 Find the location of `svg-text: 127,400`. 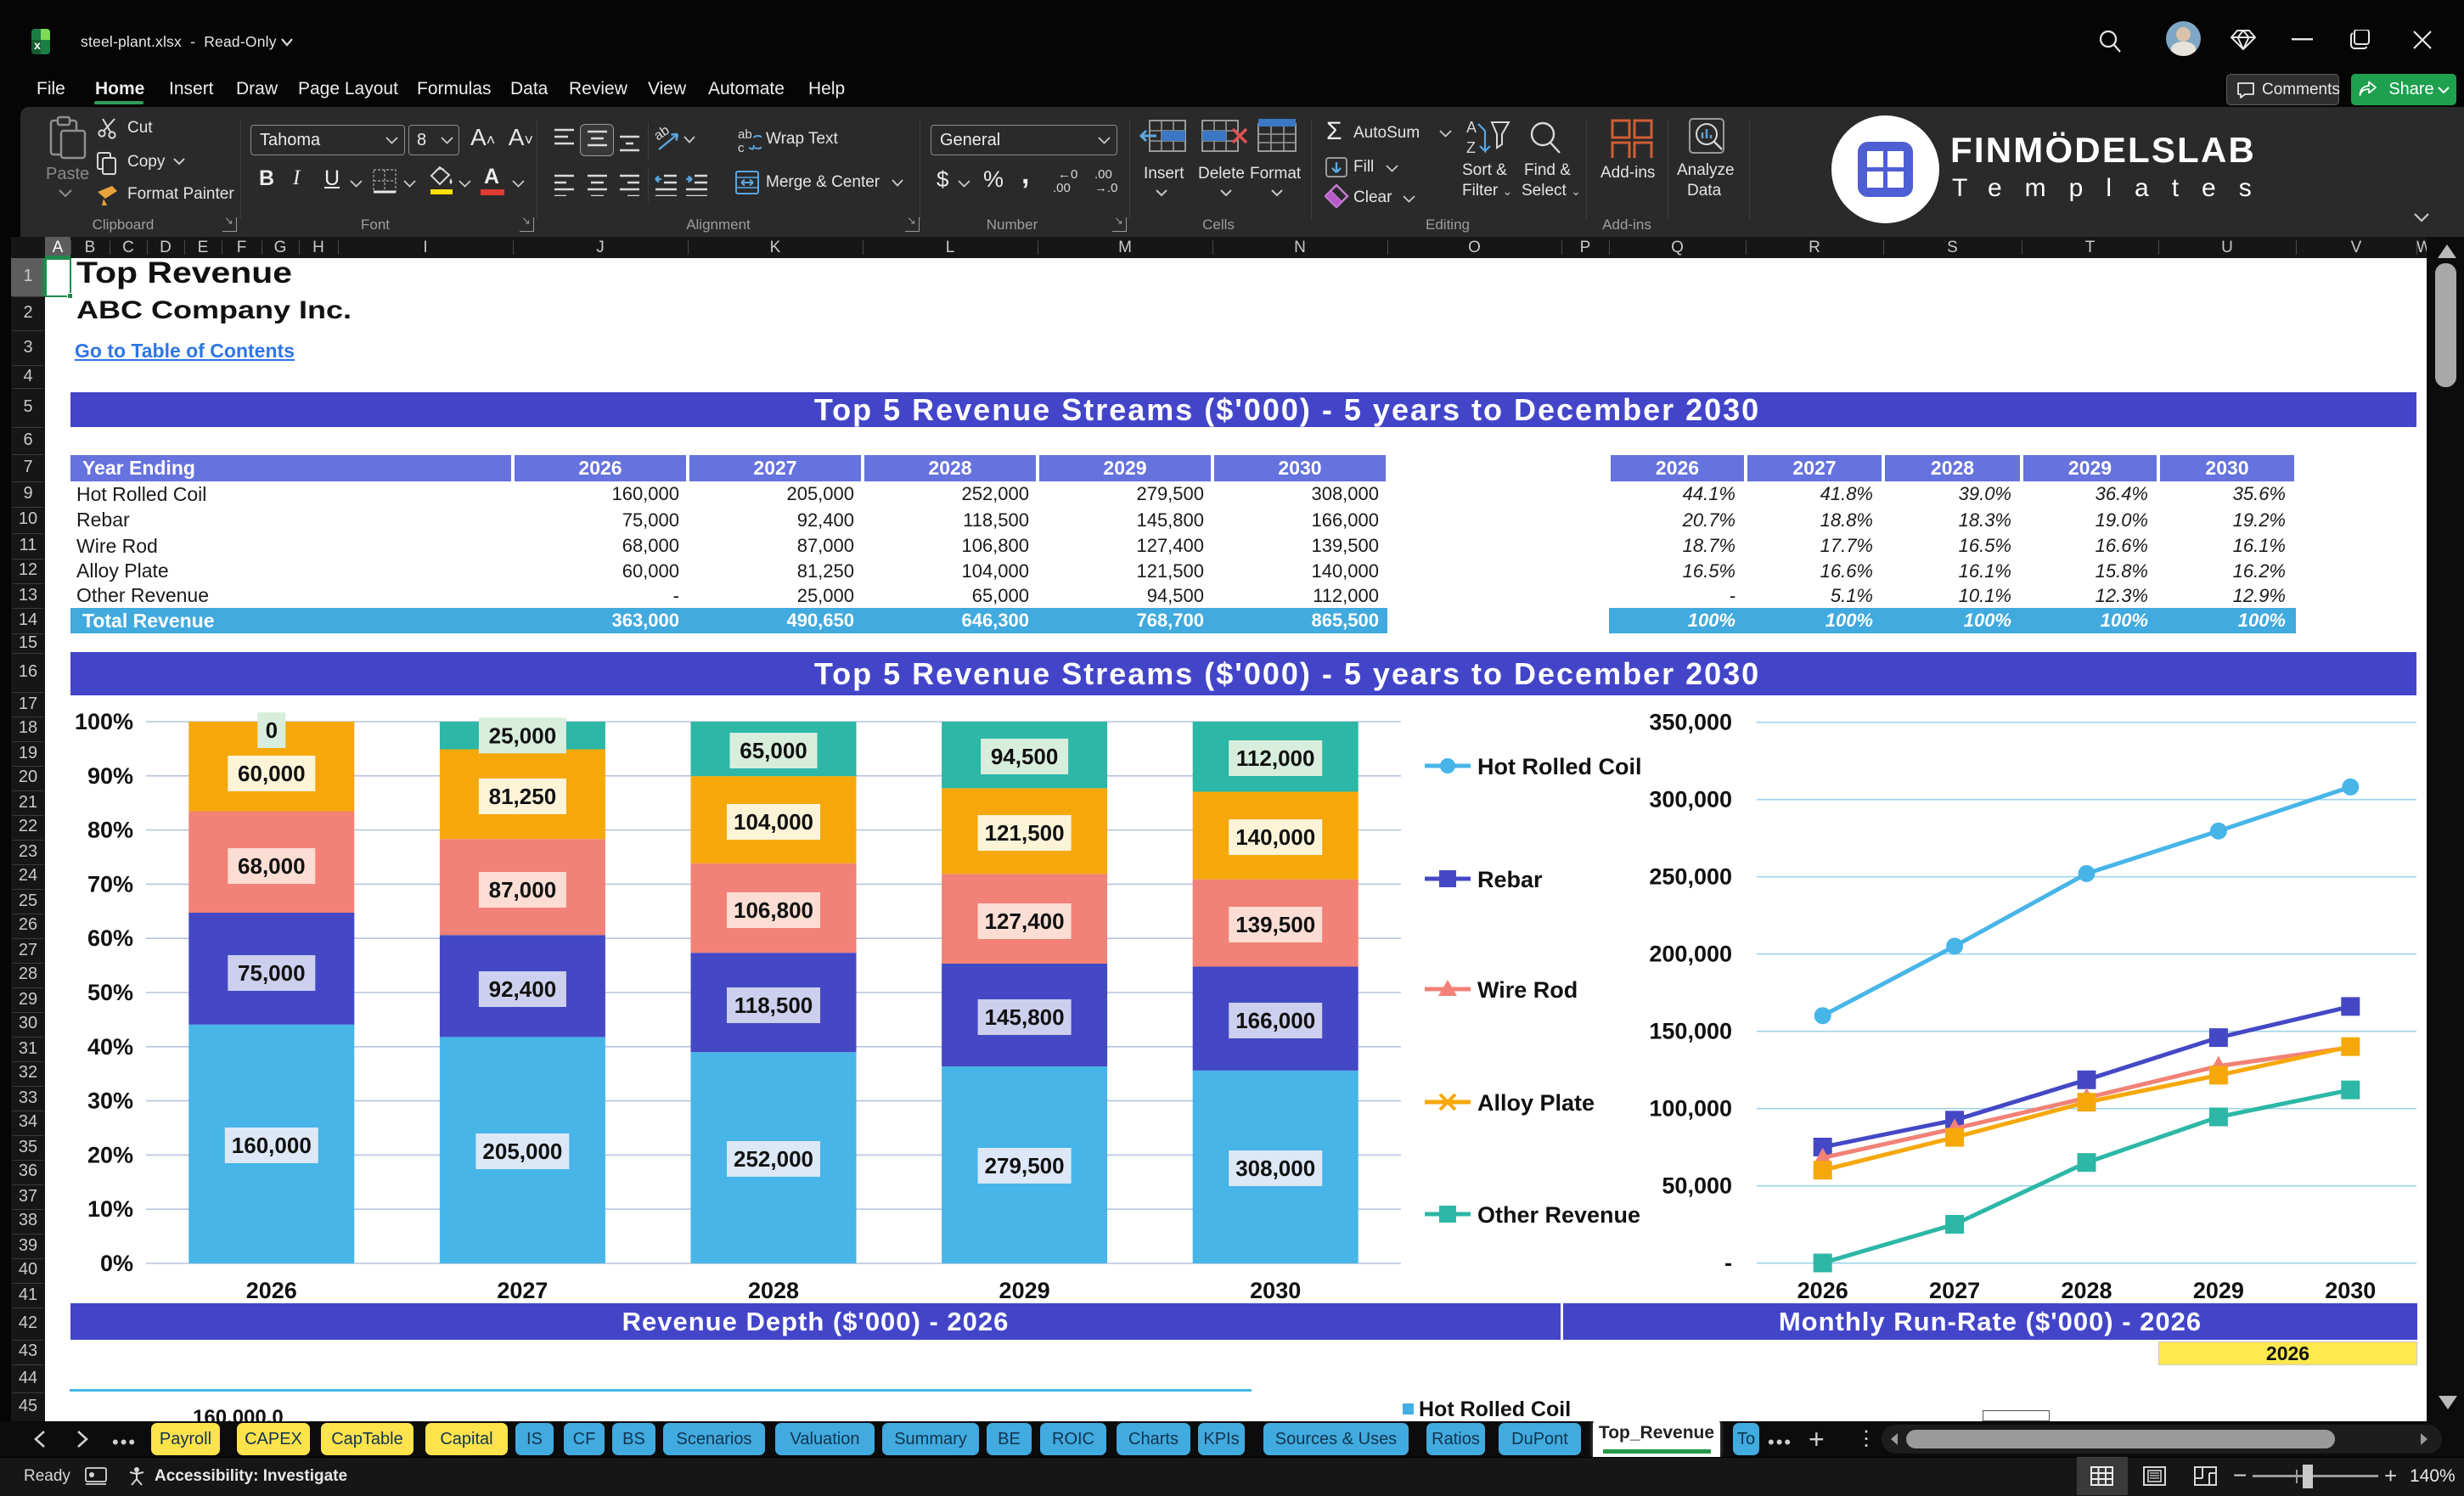

svg-text: 127,400 is located at coordinates (1025, 921).